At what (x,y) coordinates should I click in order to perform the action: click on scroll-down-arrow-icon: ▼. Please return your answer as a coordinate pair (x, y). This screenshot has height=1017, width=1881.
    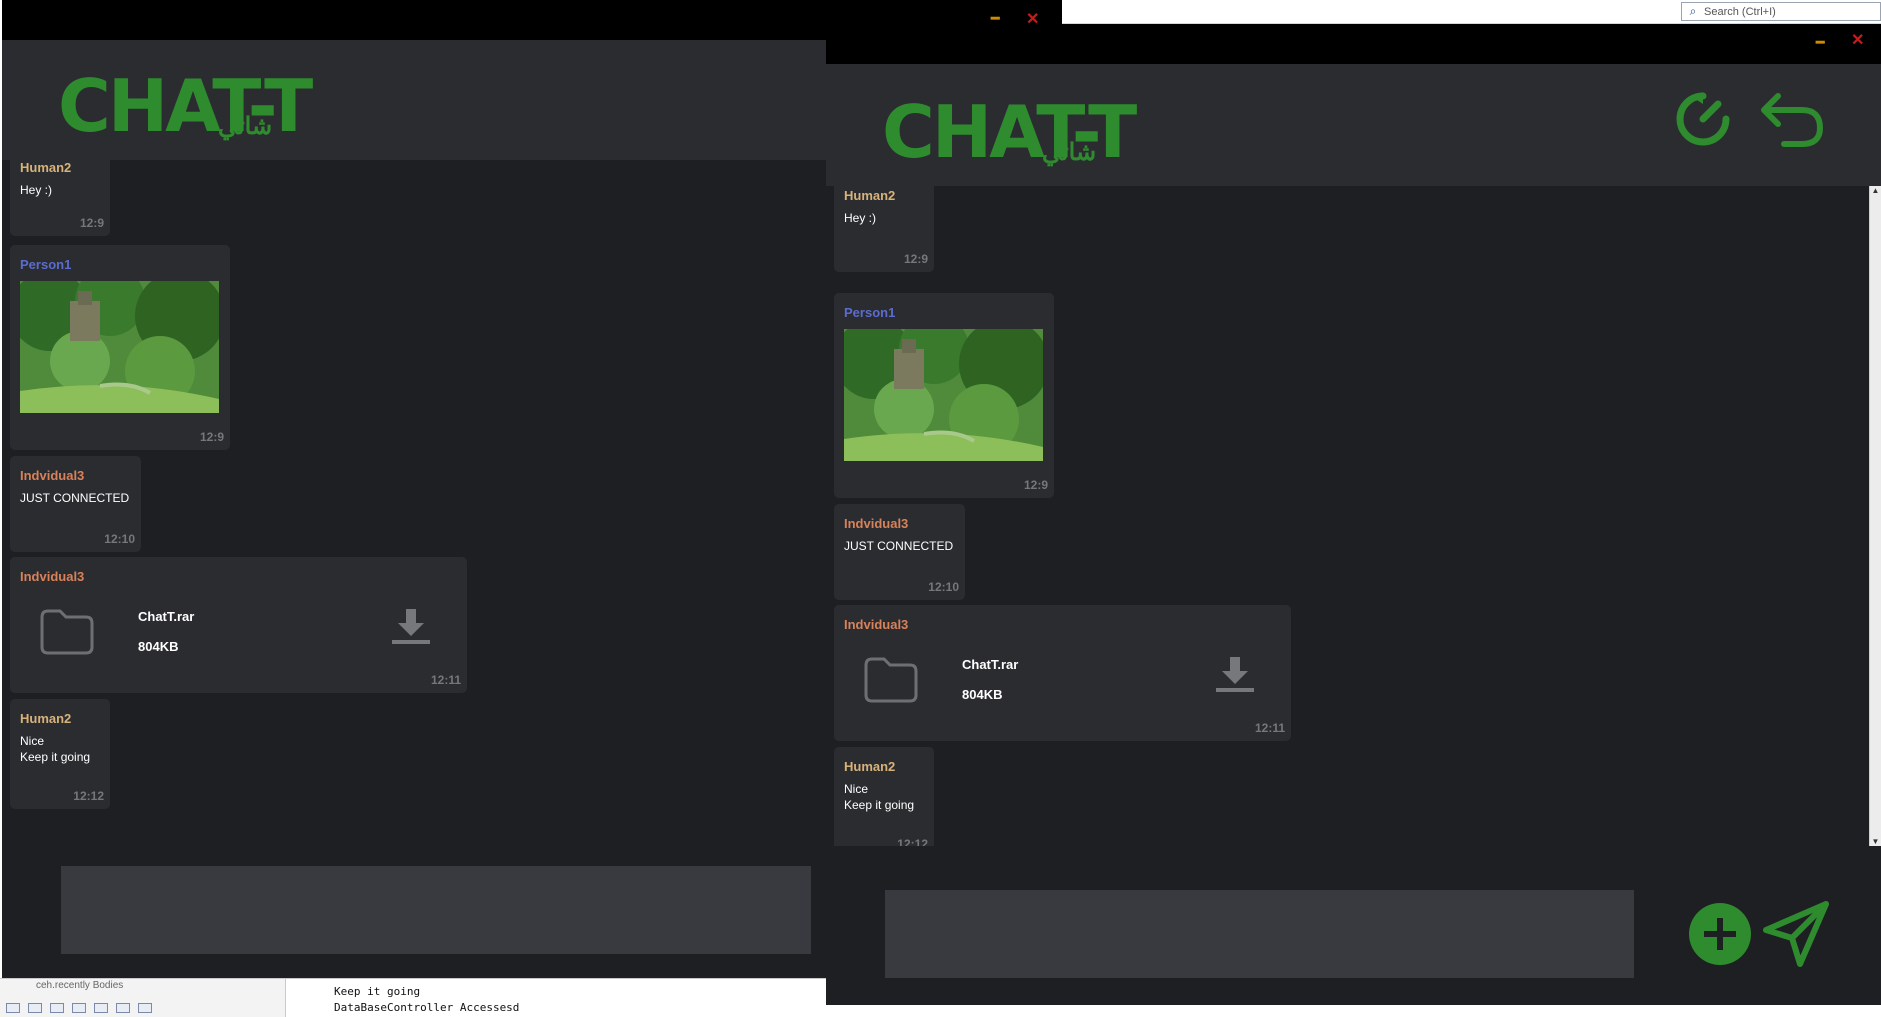
    Looking at the image, I should click on (1875, 841).